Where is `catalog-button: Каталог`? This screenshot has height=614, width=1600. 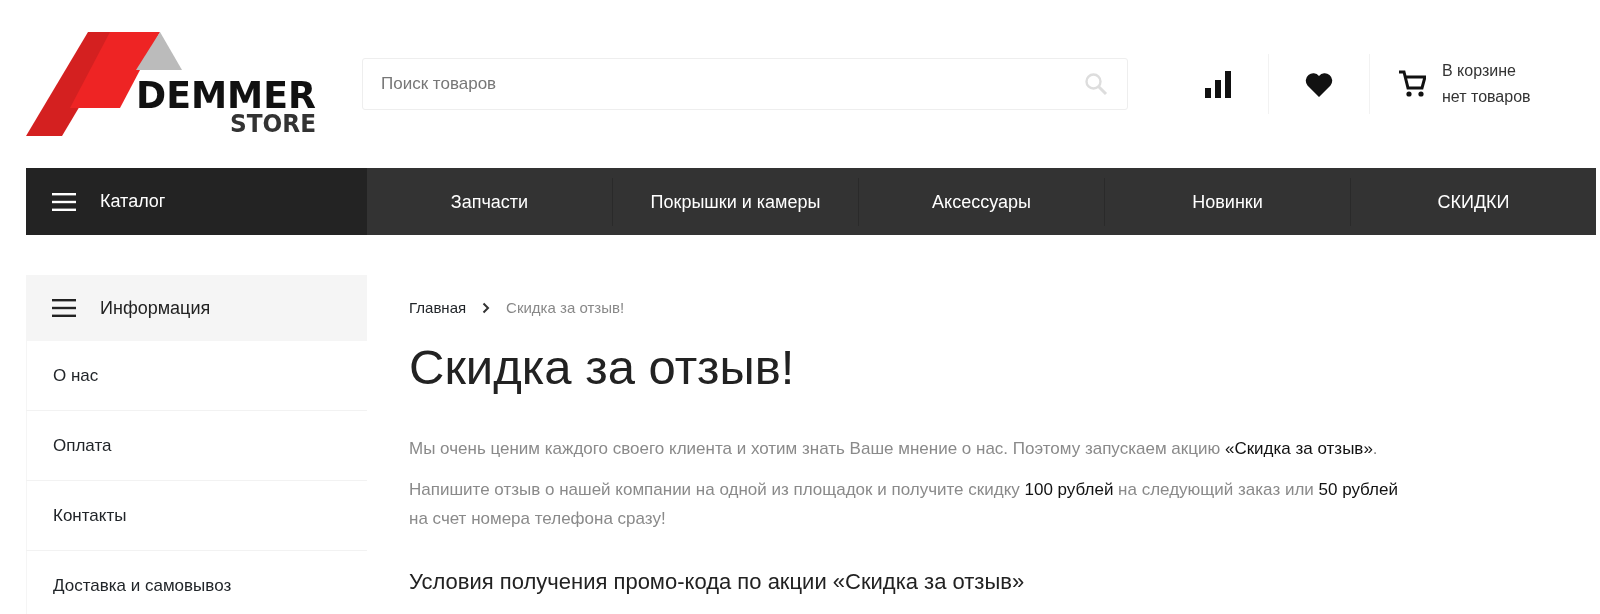
catalog-button: Каталог is located at coordinates (196, 201).